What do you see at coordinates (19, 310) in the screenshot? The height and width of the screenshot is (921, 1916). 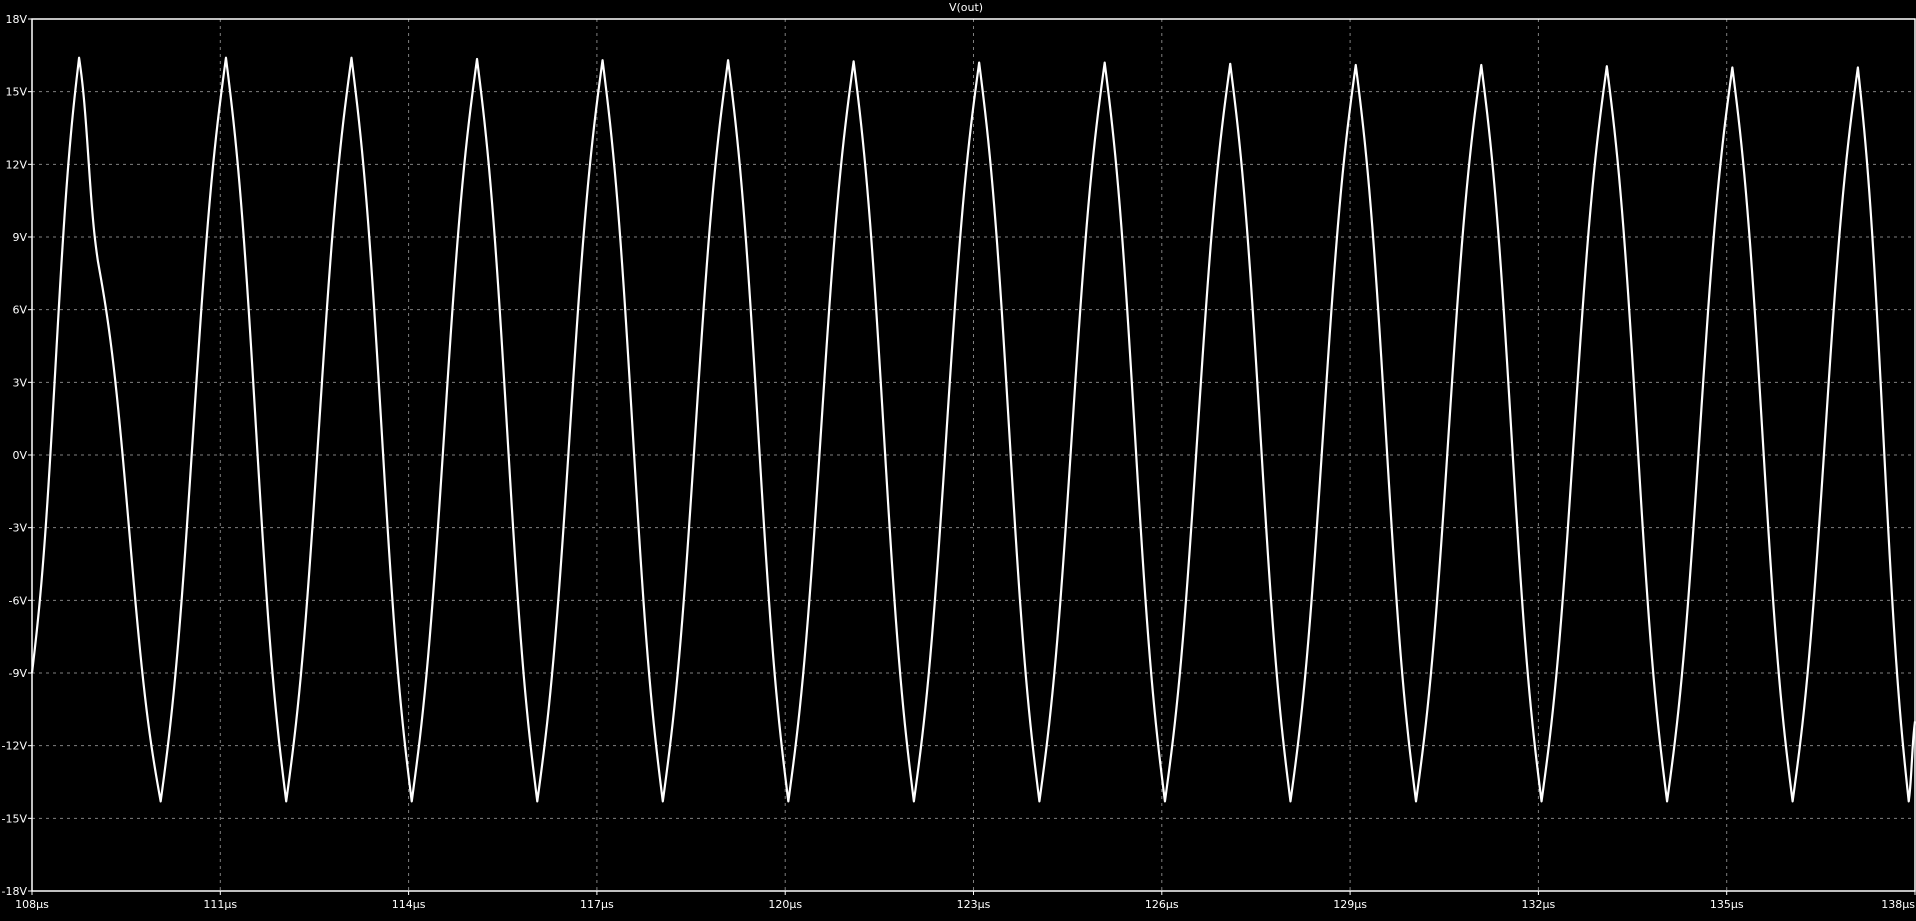 I see `y-tick-label: 6V` at bounding box center [19, 310].